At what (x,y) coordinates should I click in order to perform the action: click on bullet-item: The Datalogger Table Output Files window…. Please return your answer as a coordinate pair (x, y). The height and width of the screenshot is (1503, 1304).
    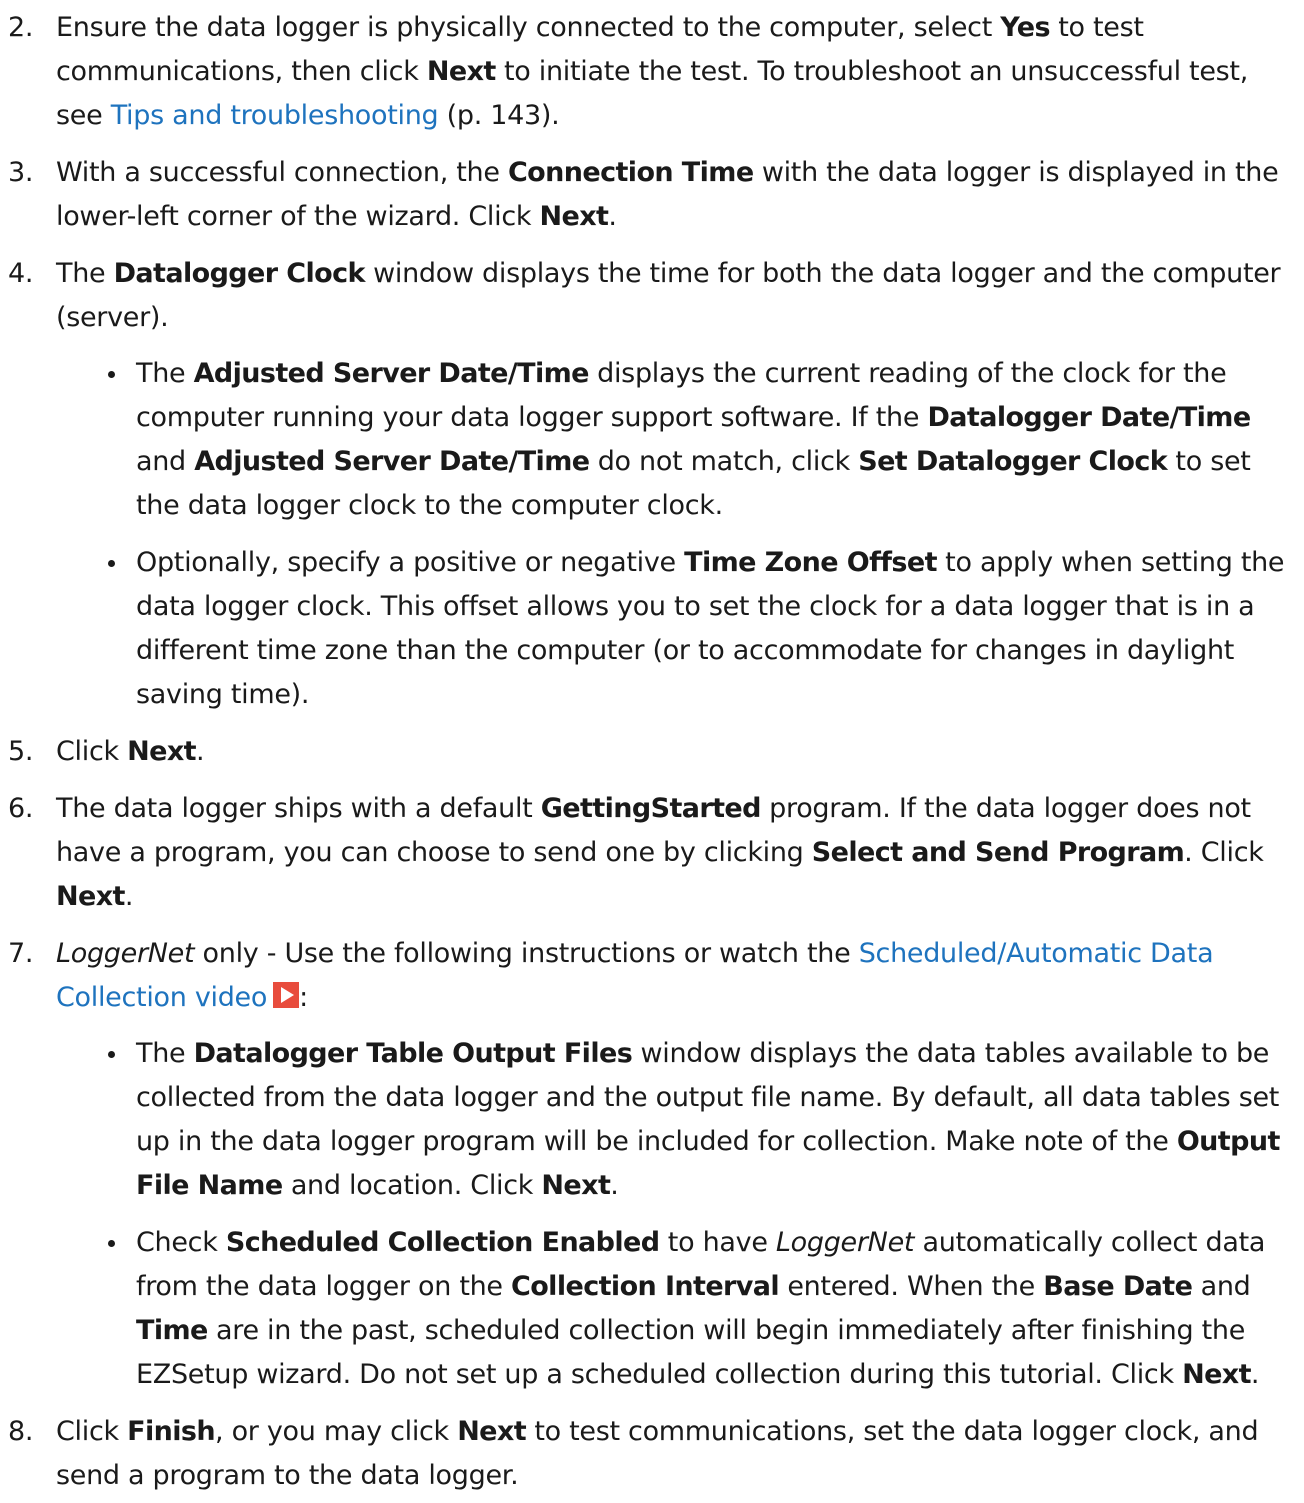
    Looking at the image, I should click on (688, 1120).